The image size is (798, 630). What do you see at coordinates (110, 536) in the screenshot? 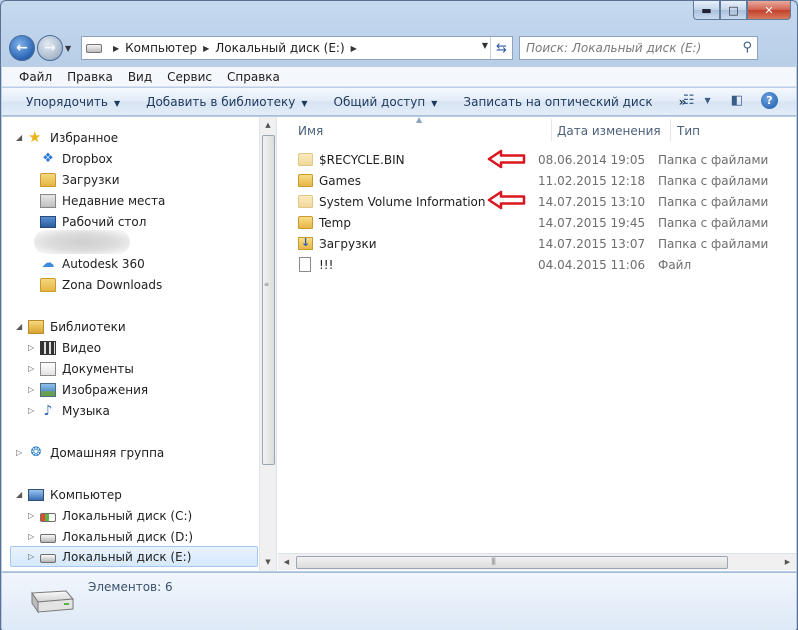
I see `nav-disk-d: ▷ Локальный диск (D:)` at bounding box center [110, 536].